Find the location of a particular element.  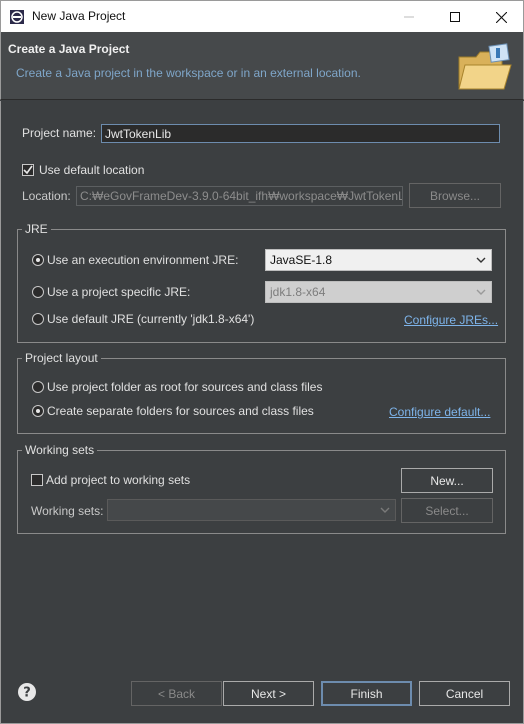

eclipse-app-icon is located at coordinates (17, 17).